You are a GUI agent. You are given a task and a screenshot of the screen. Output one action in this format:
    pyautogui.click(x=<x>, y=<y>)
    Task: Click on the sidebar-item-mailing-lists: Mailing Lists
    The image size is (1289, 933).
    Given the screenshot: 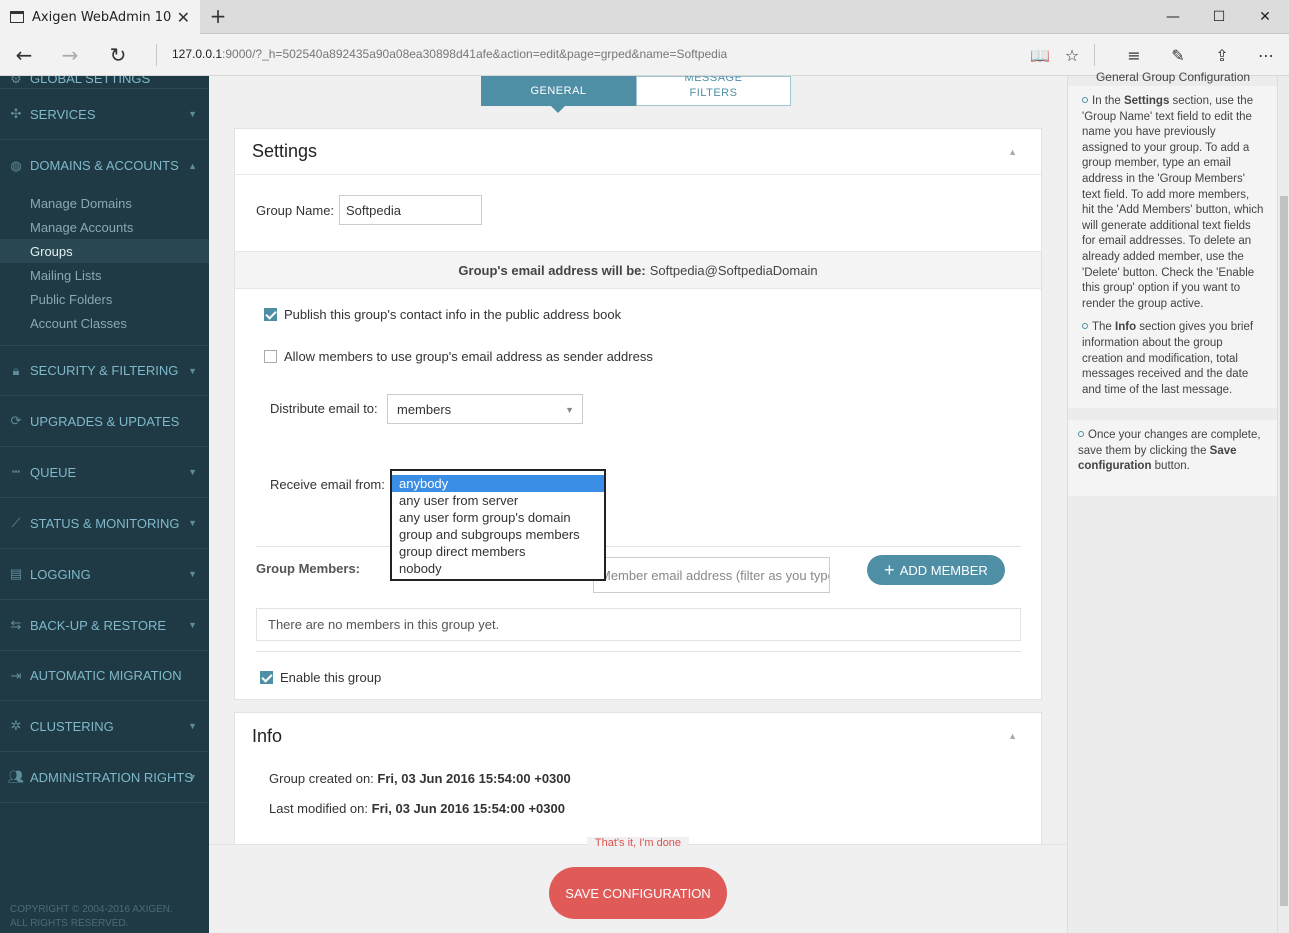 What is the action you would take?
    pyautogui.click(x=104, y=275)
    